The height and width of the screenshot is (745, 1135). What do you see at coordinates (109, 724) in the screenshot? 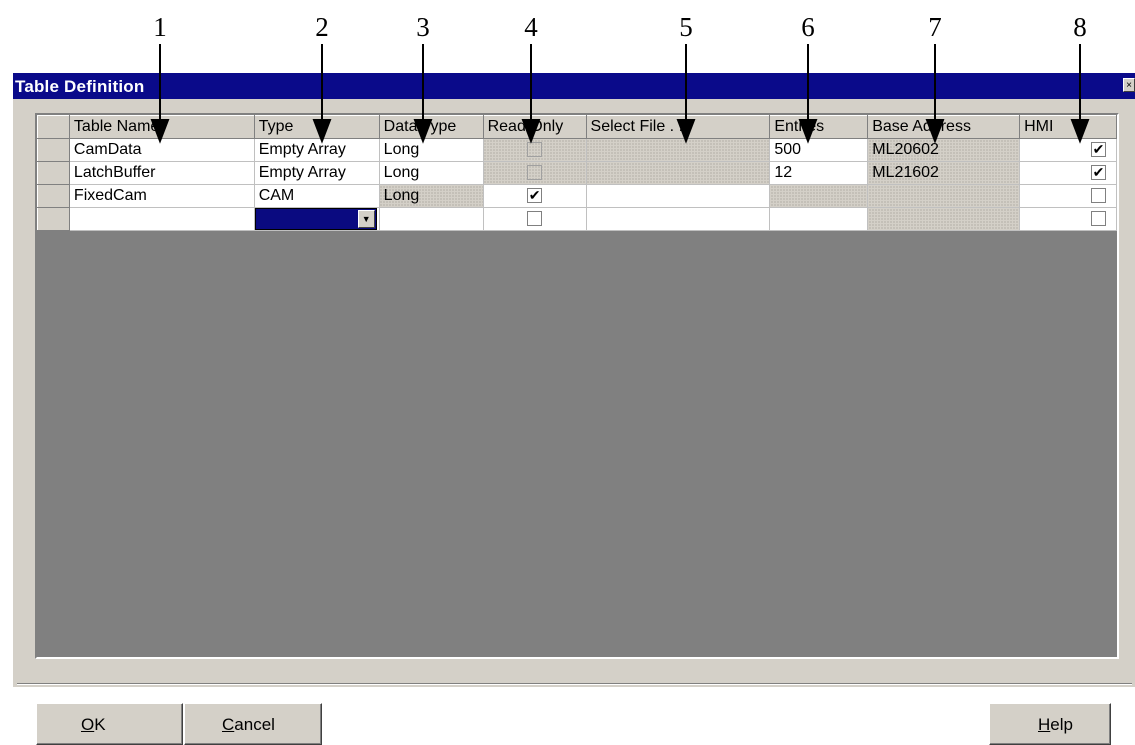
I see `ok-button: OK` at bounding box center [109, 724].